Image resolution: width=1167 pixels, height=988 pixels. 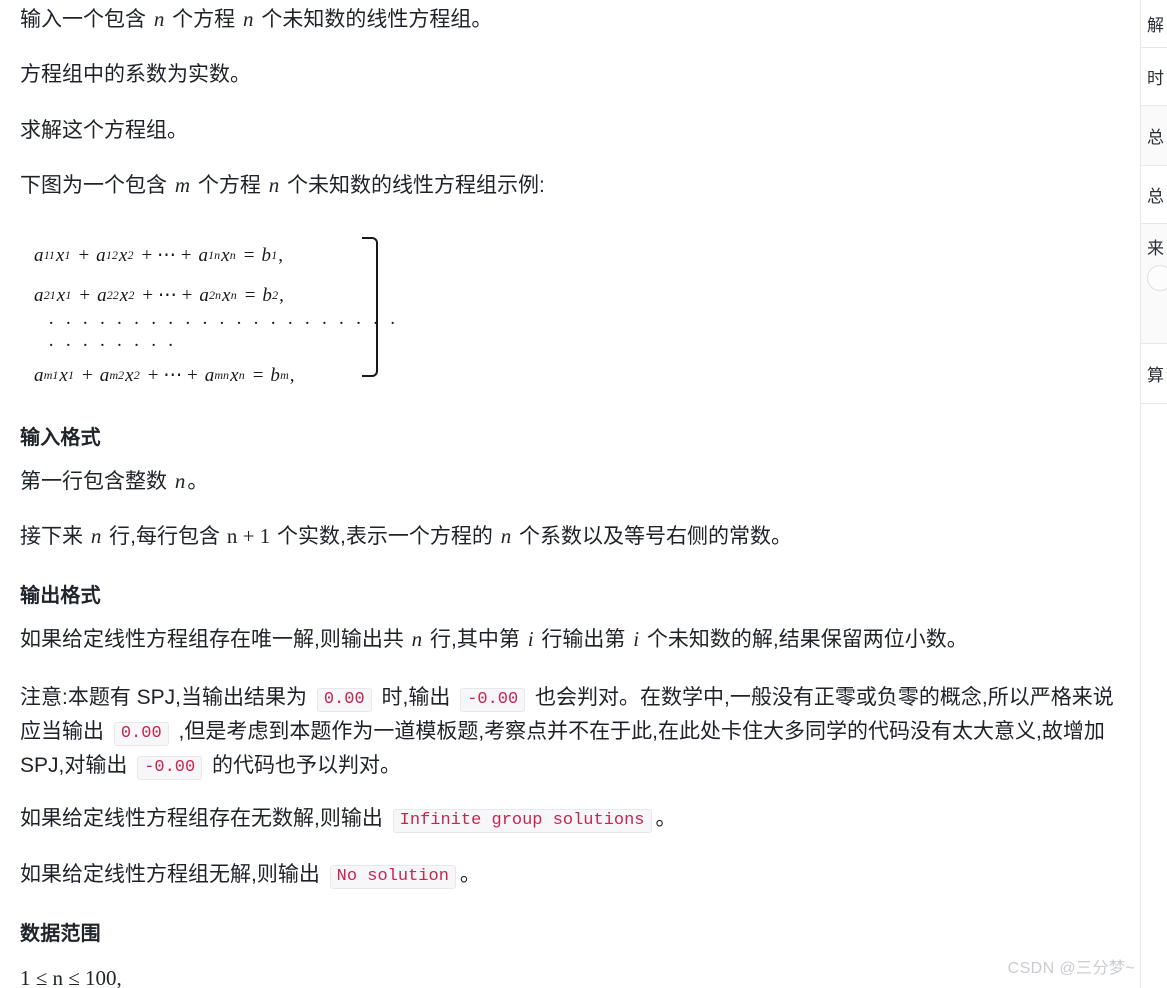 What do you see at coordinates (102, 295) in the screenshot?
I see `coef-a22: a` at bounding box center [102, 295].